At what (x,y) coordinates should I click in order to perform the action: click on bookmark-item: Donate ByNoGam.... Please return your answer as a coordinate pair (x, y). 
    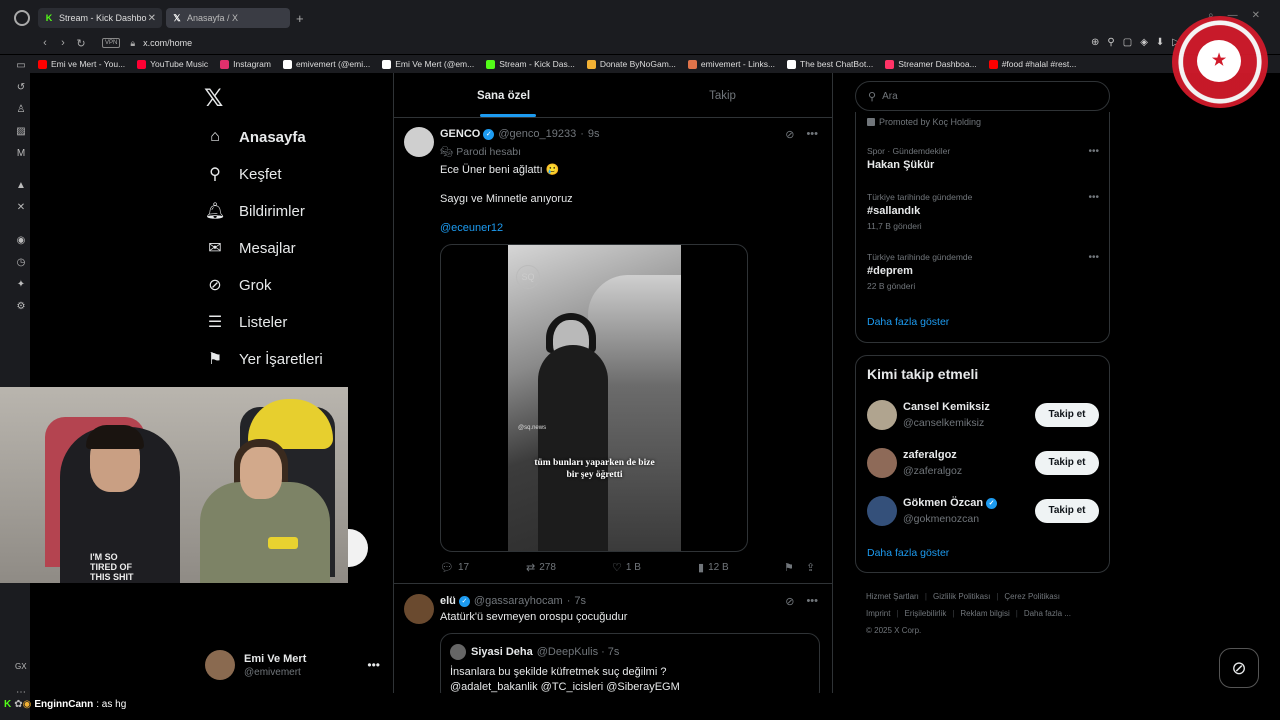
    Looking at the image, I should click on (631, 64).